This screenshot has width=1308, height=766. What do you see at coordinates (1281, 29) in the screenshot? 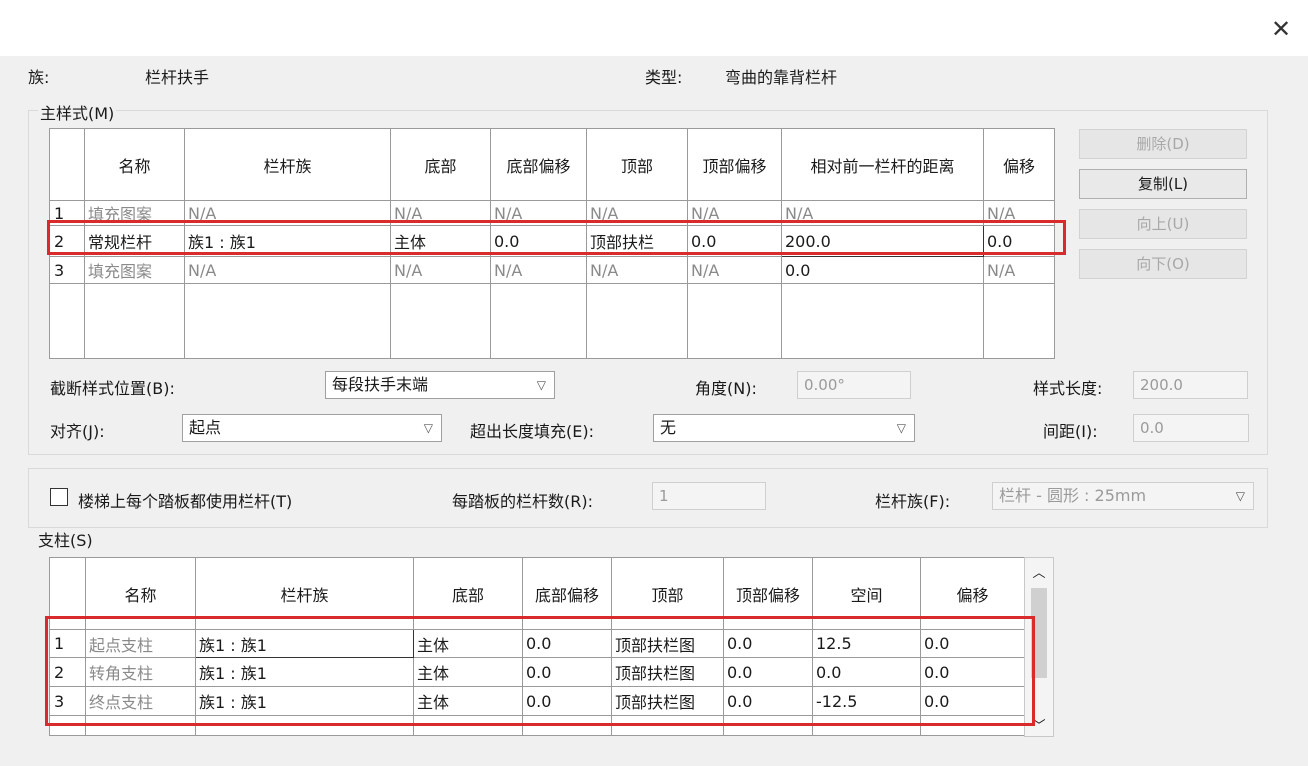
I see `close-icon: ✕` at bounding box center [1281, 29].